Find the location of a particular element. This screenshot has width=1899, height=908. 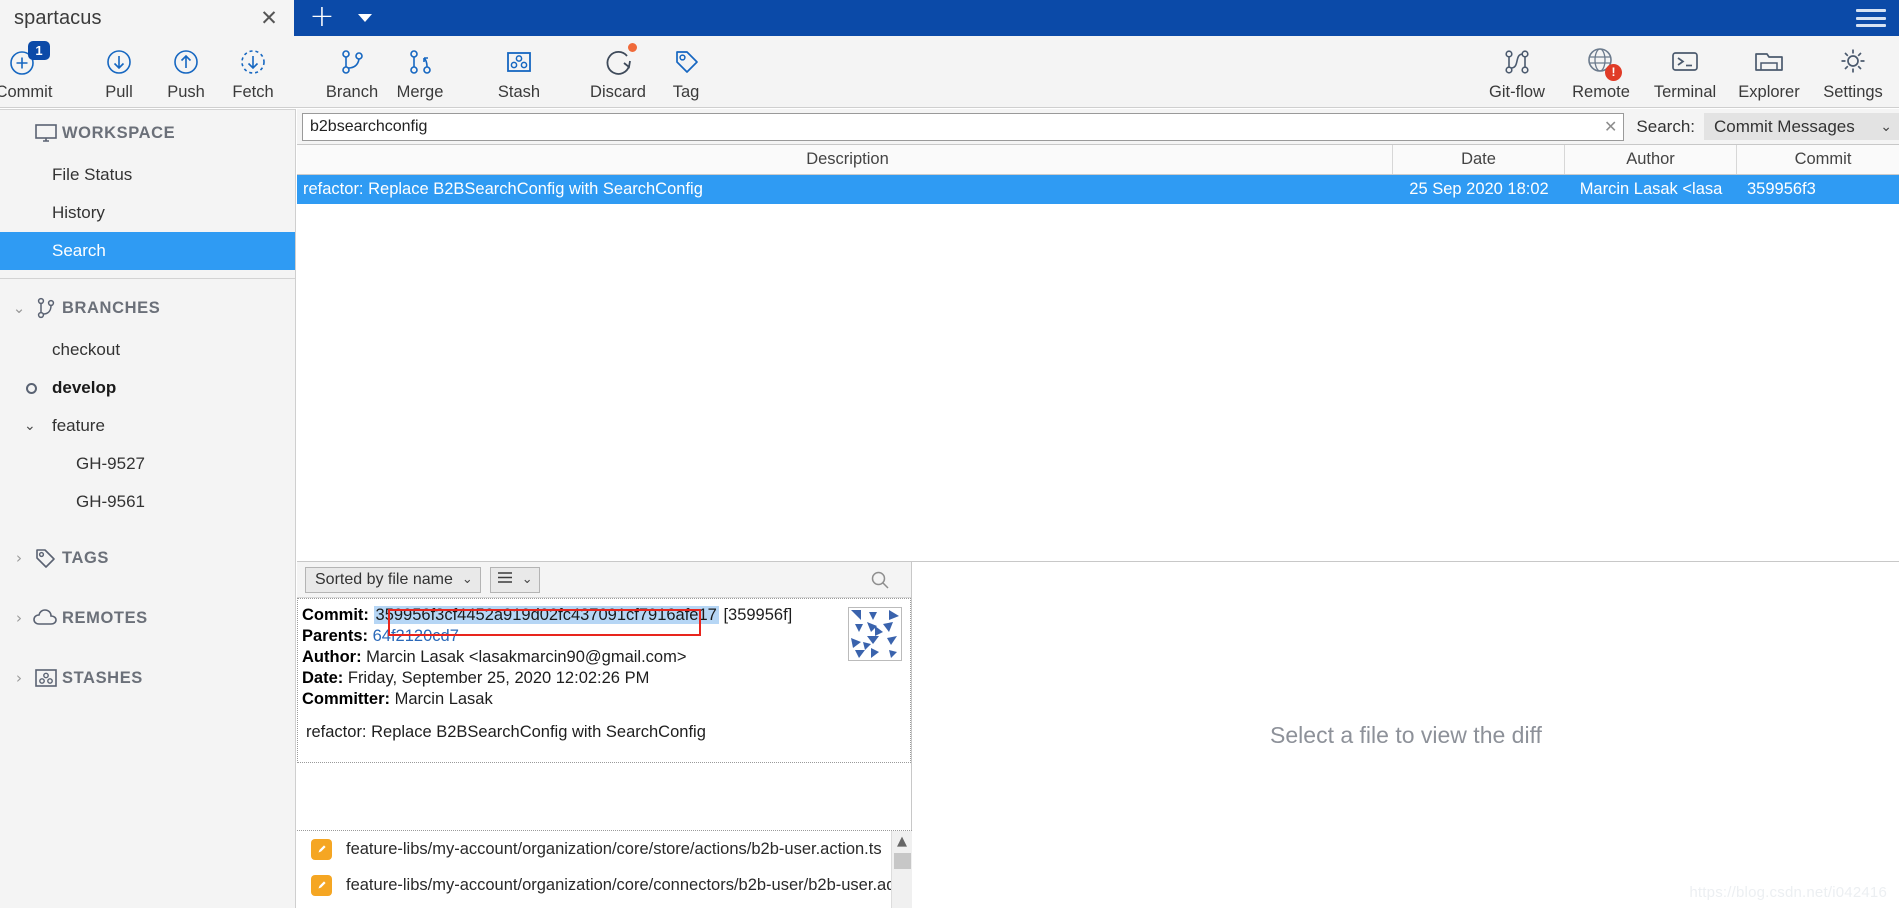

column-header-description: Description is located at coordinates (845, 159).